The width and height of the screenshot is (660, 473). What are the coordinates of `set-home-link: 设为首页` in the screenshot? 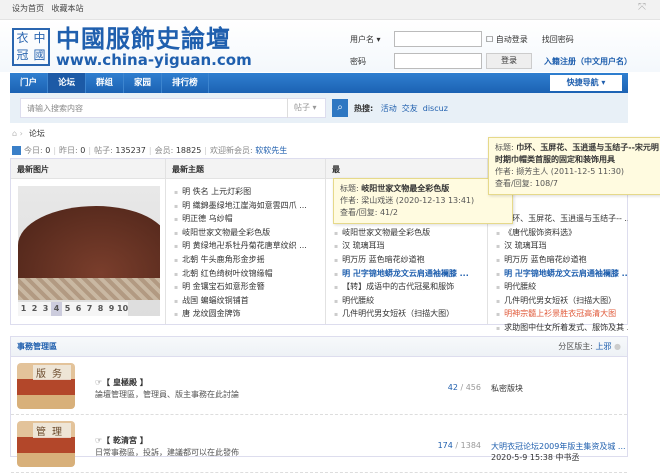 It's located at (28, 8).